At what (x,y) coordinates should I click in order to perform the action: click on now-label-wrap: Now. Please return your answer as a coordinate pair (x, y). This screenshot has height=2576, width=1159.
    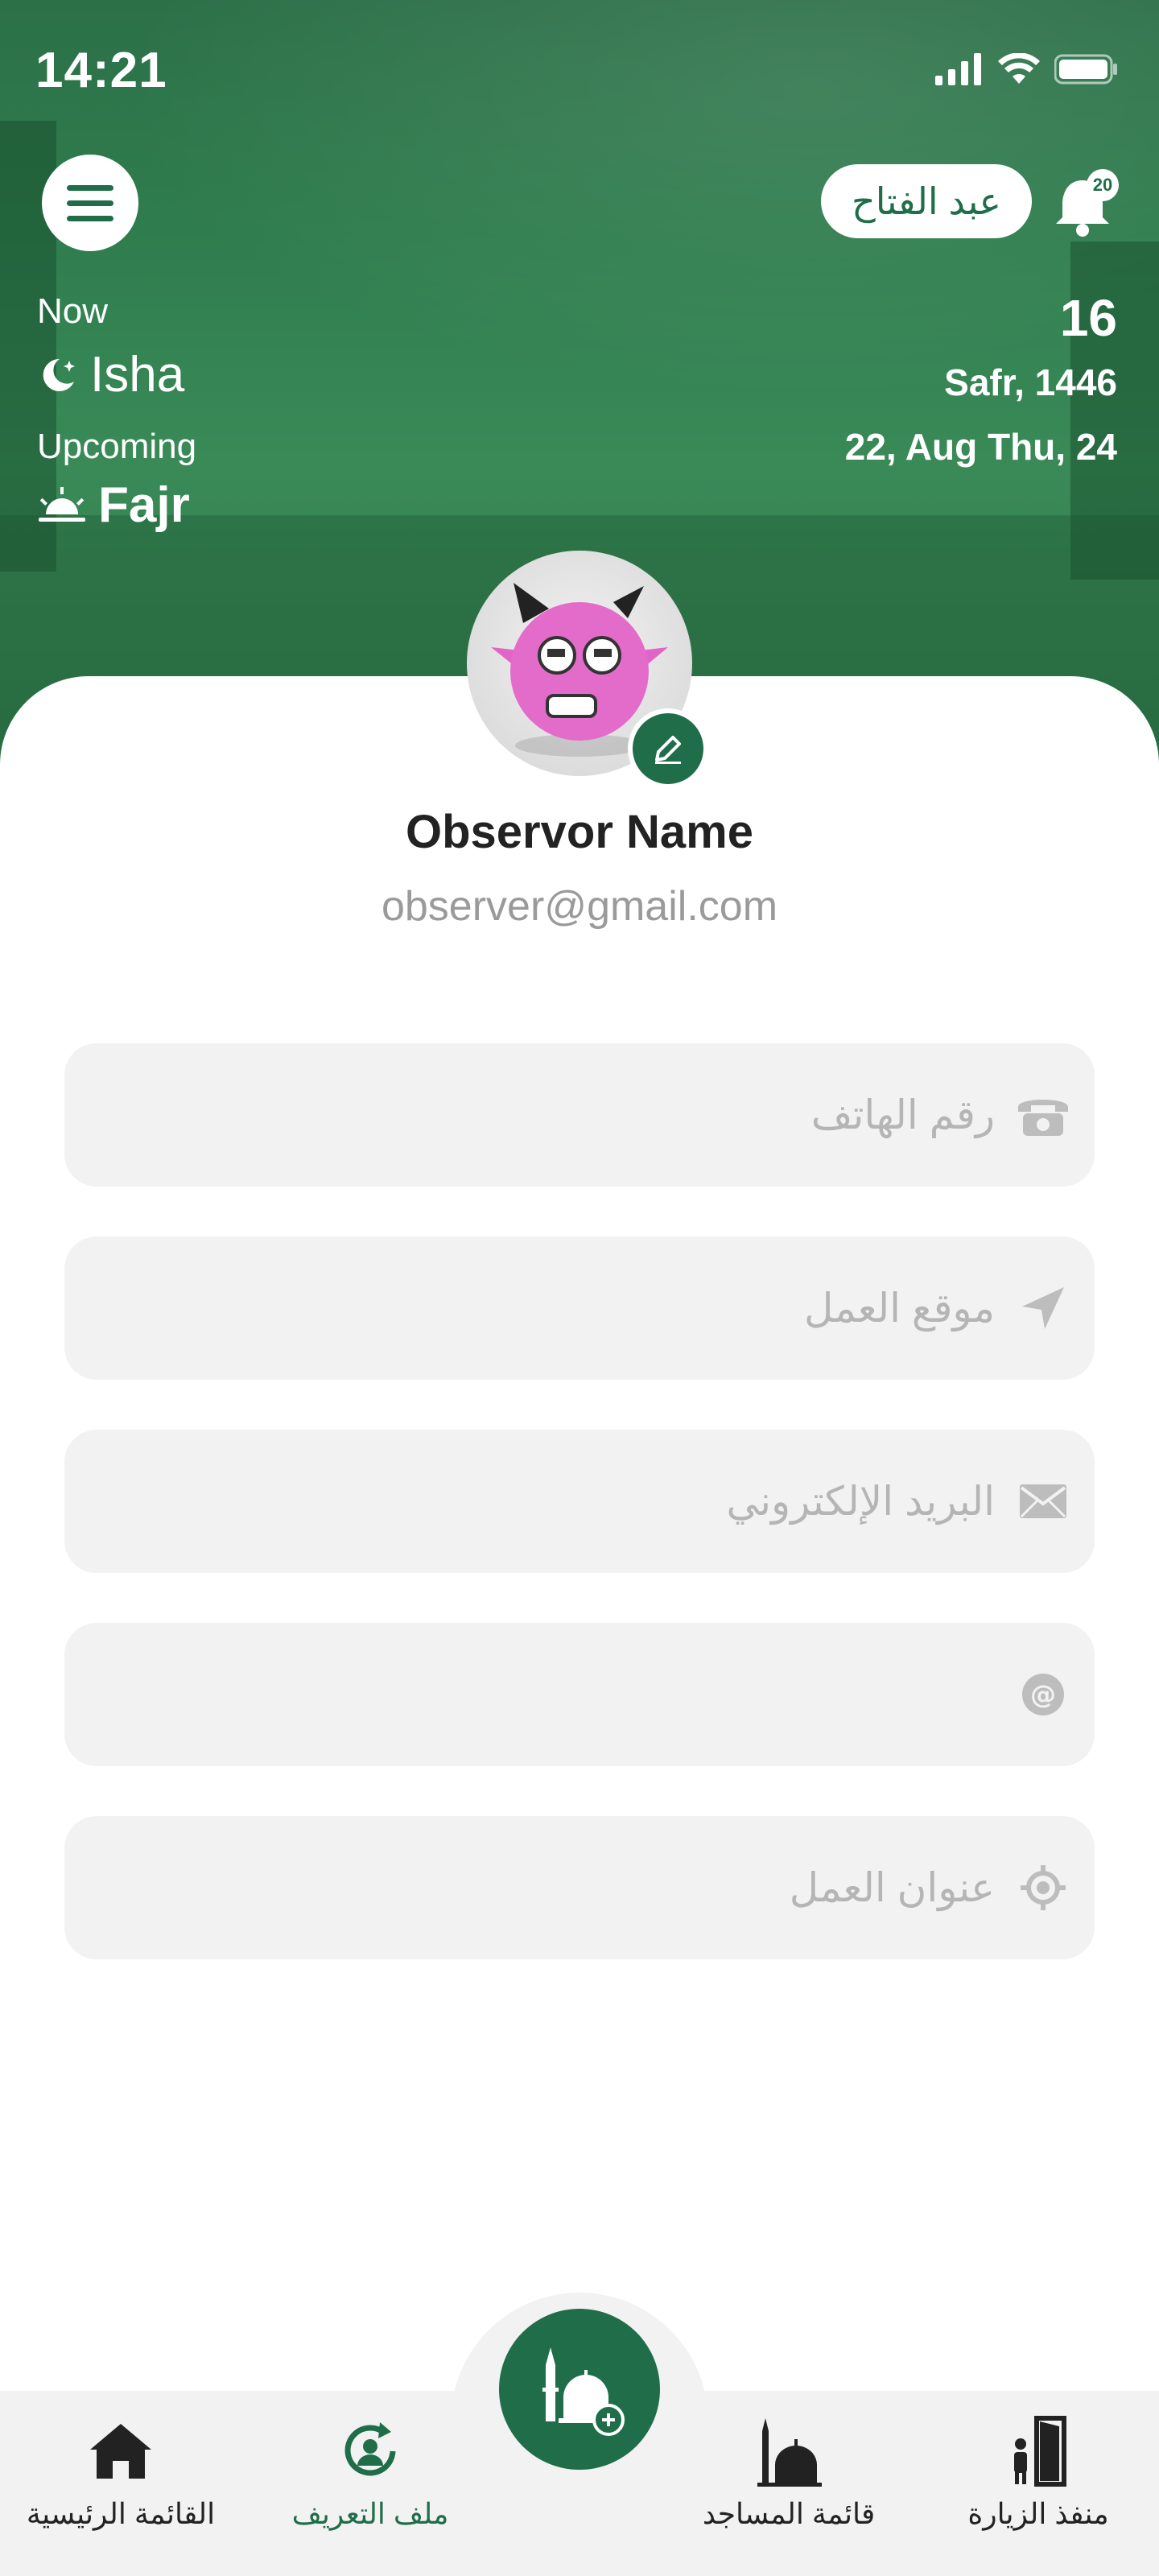
    Looking at the image, I should click on (72, 311).